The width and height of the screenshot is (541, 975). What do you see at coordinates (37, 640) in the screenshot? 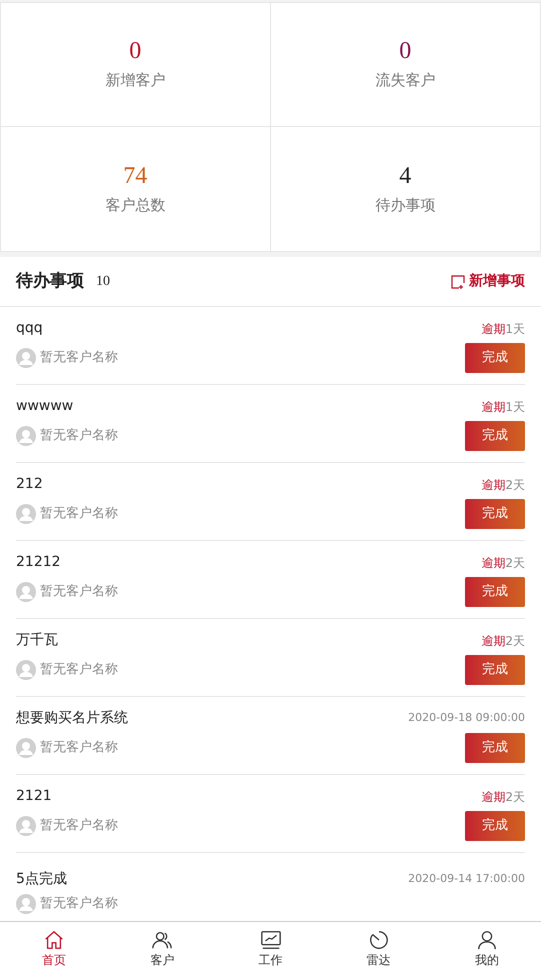
I see `task-title: 万千瓦` at bounding box center [37, 640].